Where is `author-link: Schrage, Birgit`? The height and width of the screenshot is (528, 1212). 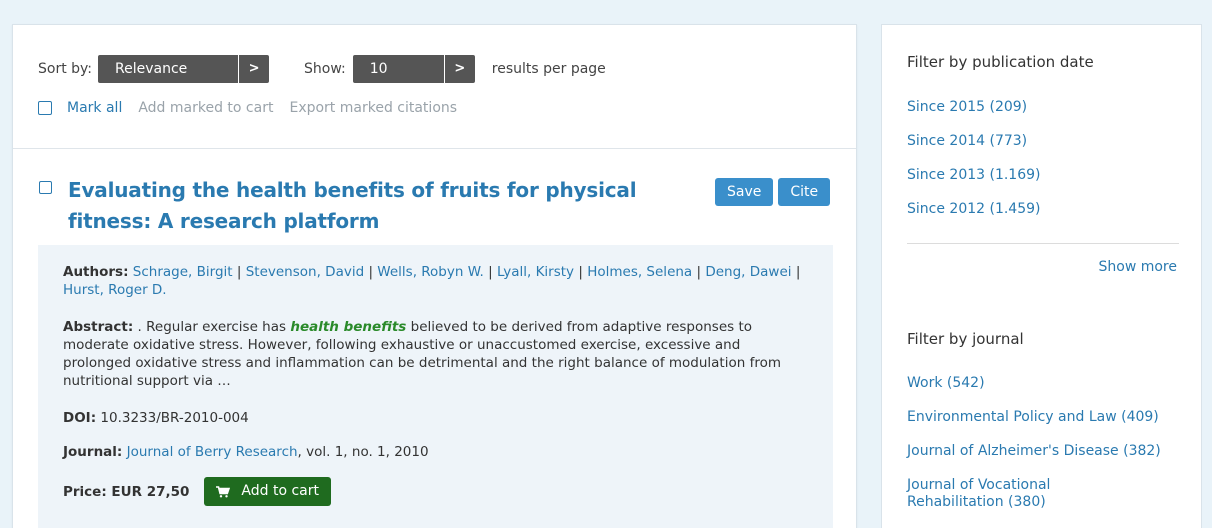 author-link: Schrage, Birgit is located at coordinates (183, 272).